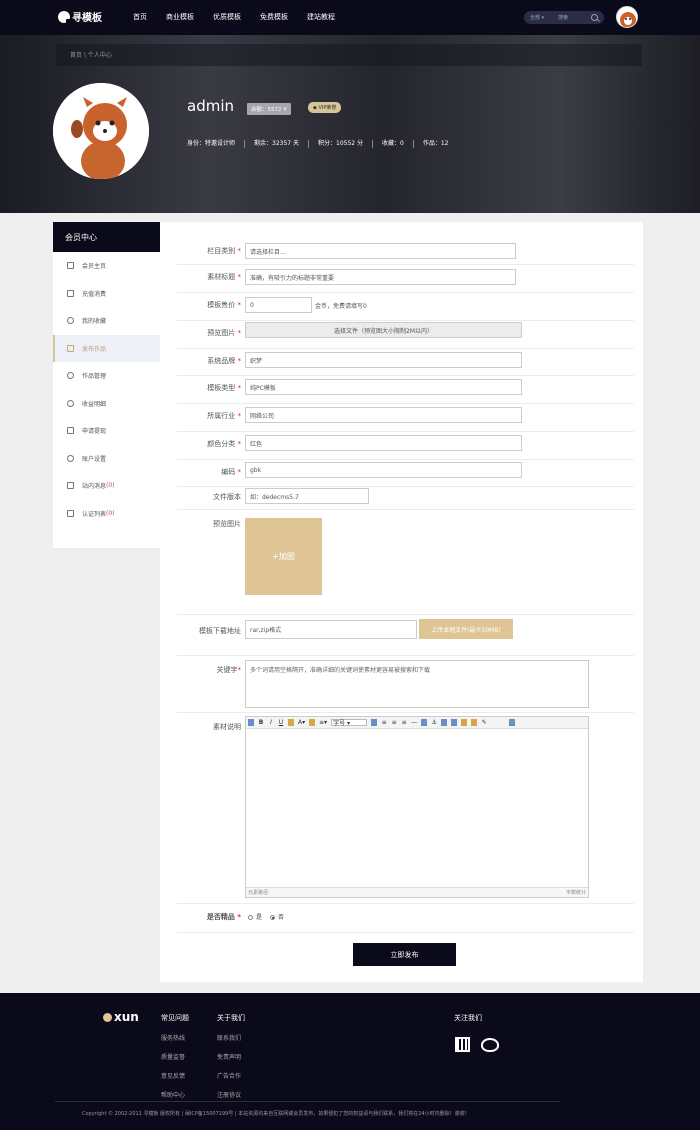 The height and width of the screenshot is (1130, 700). I want to click on align-center-icon: ≡, so click(394, 722).